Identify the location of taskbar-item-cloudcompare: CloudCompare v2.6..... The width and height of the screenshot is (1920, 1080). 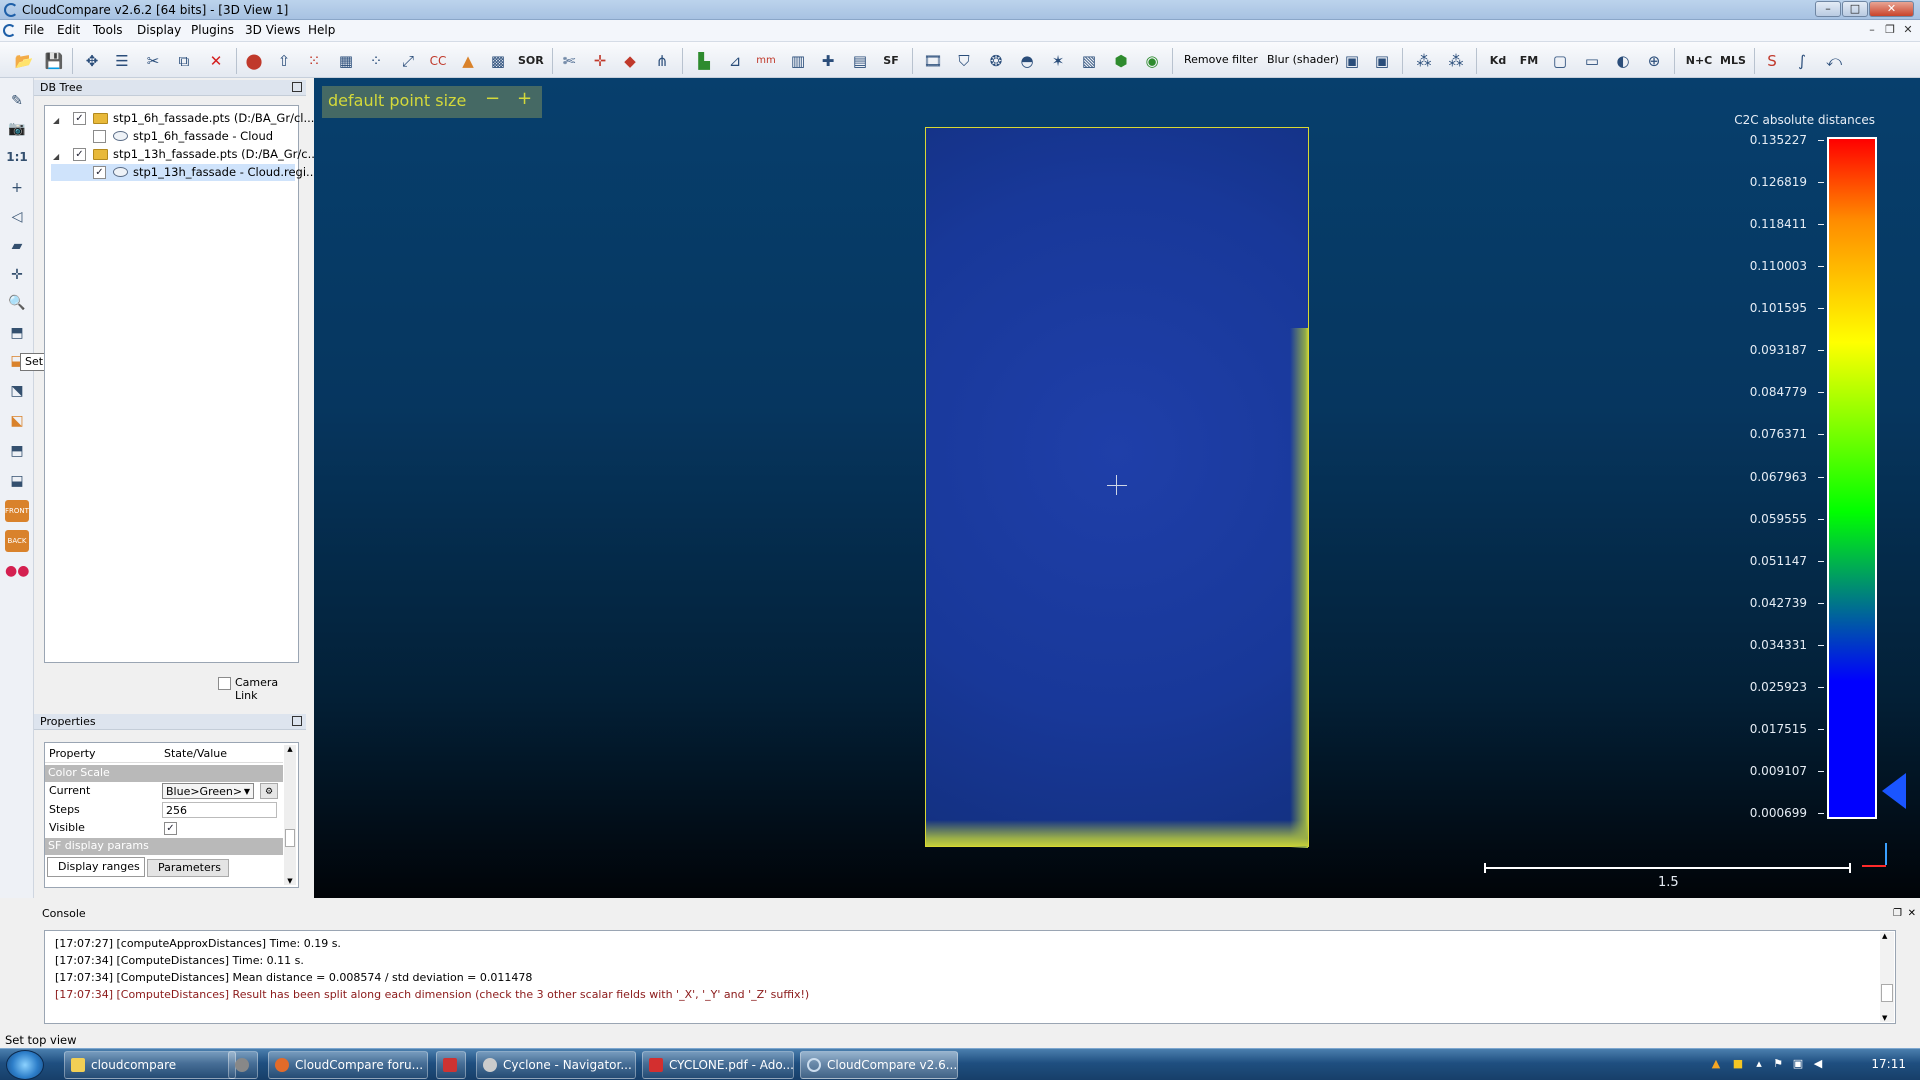
(879, 1065).